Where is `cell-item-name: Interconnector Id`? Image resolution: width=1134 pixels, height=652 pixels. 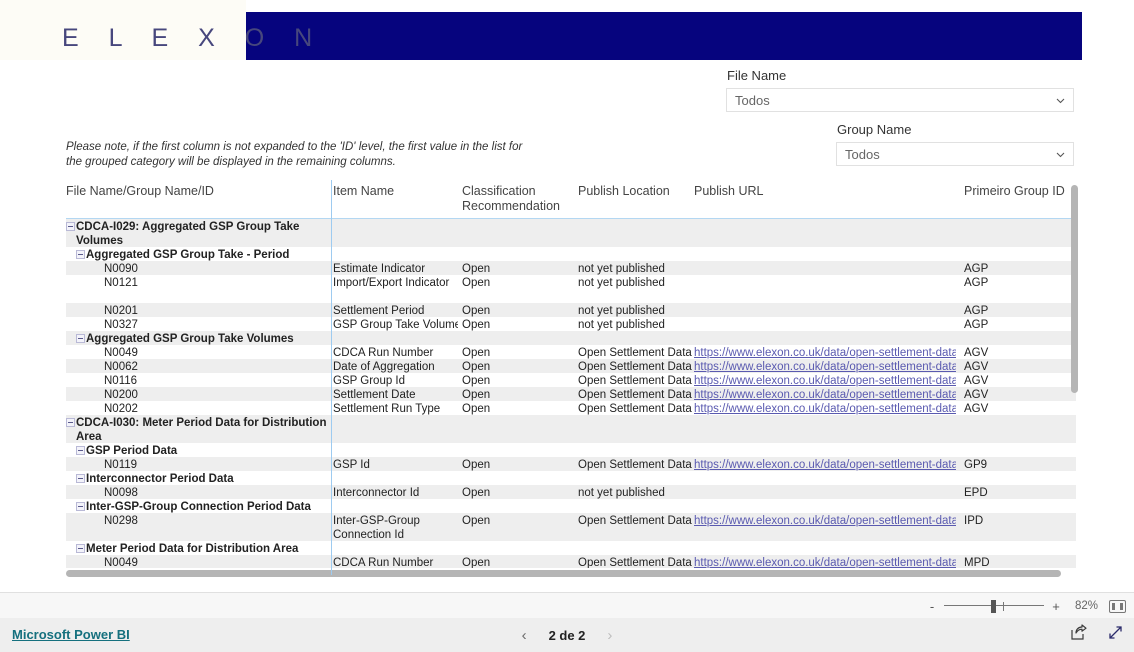 cell-item-name: Interconnector Id is located at coordinates (376, 493).